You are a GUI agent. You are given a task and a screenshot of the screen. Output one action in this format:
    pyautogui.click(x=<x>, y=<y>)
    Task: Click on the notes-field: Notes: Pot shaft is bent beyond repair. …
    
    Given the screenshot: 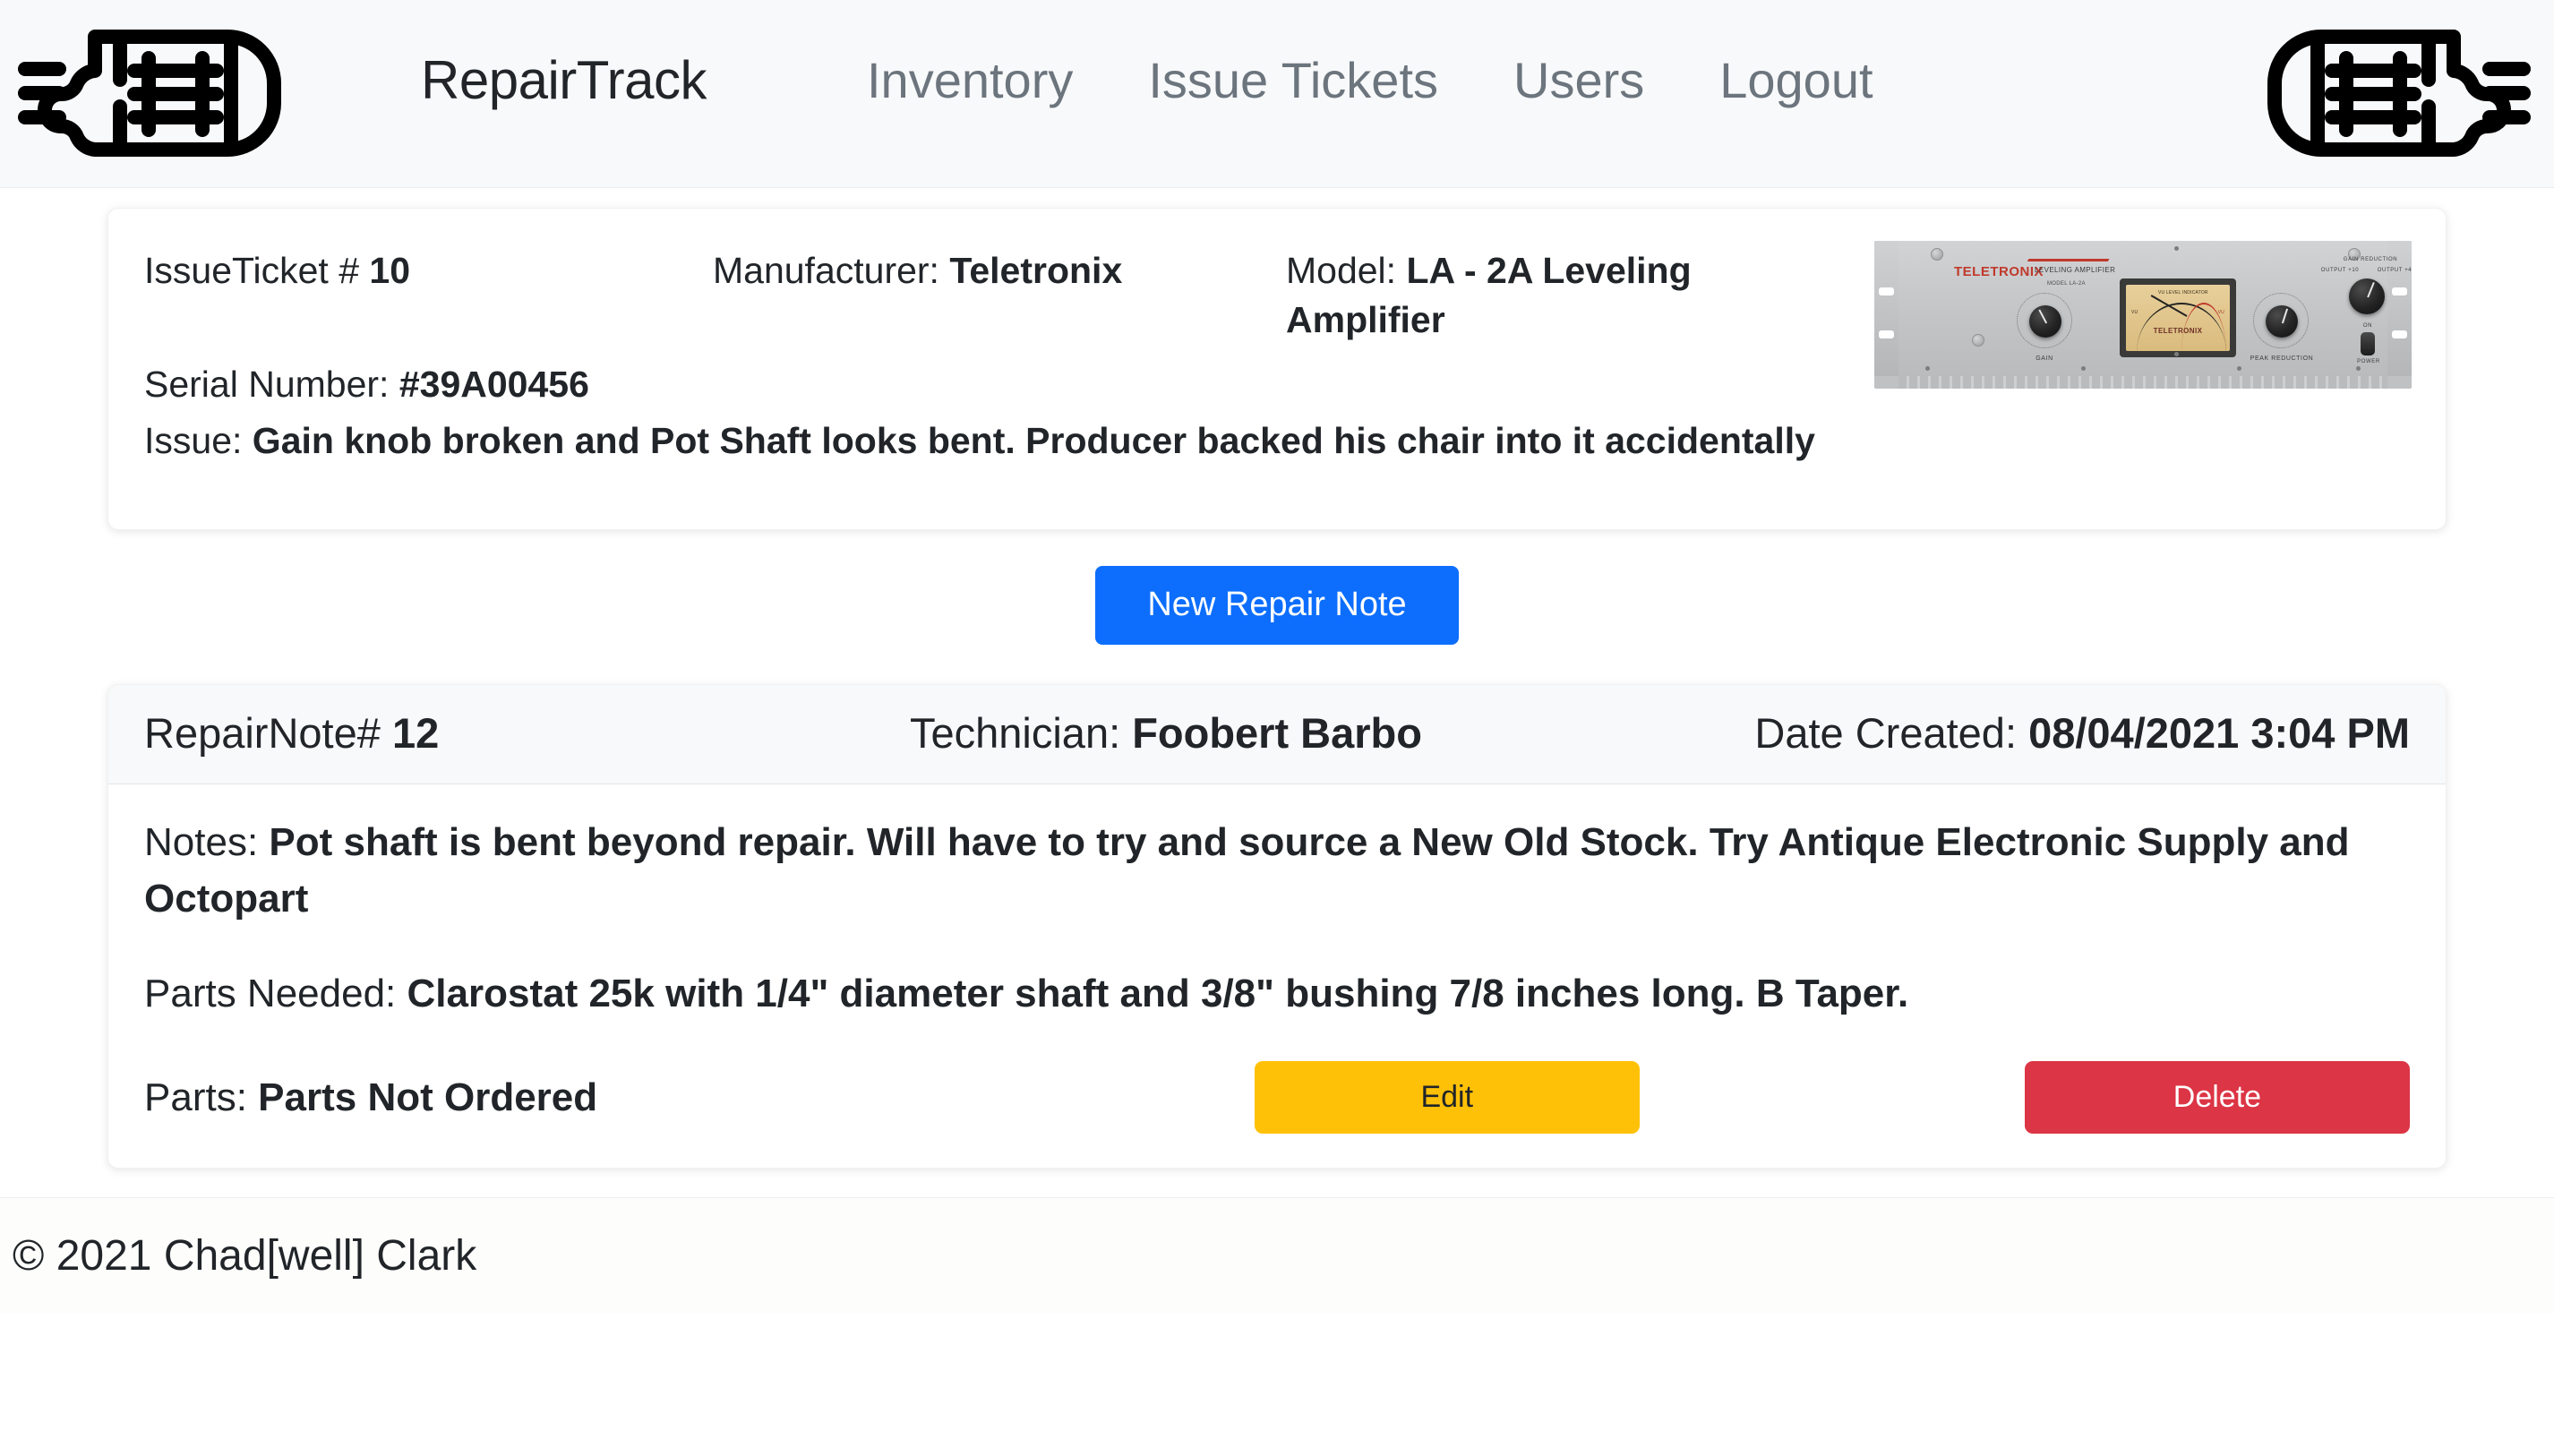 What is the action you would take?
    pyautogui.click(x=1277, y=871)
    